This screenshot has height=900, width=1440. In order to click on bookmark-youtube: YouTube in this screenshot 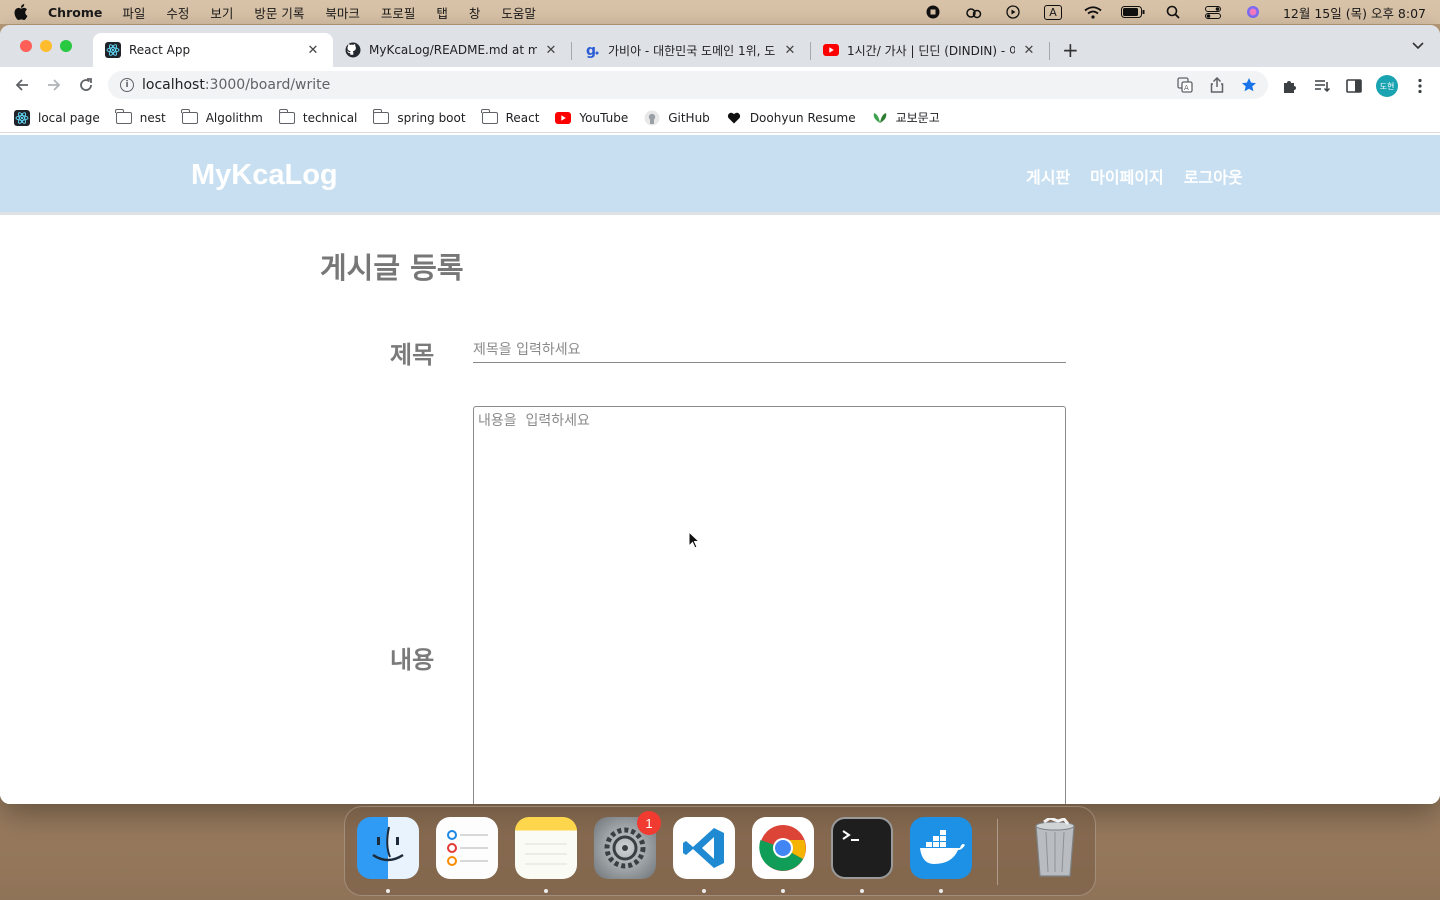, I will do `click(591, 118)`.